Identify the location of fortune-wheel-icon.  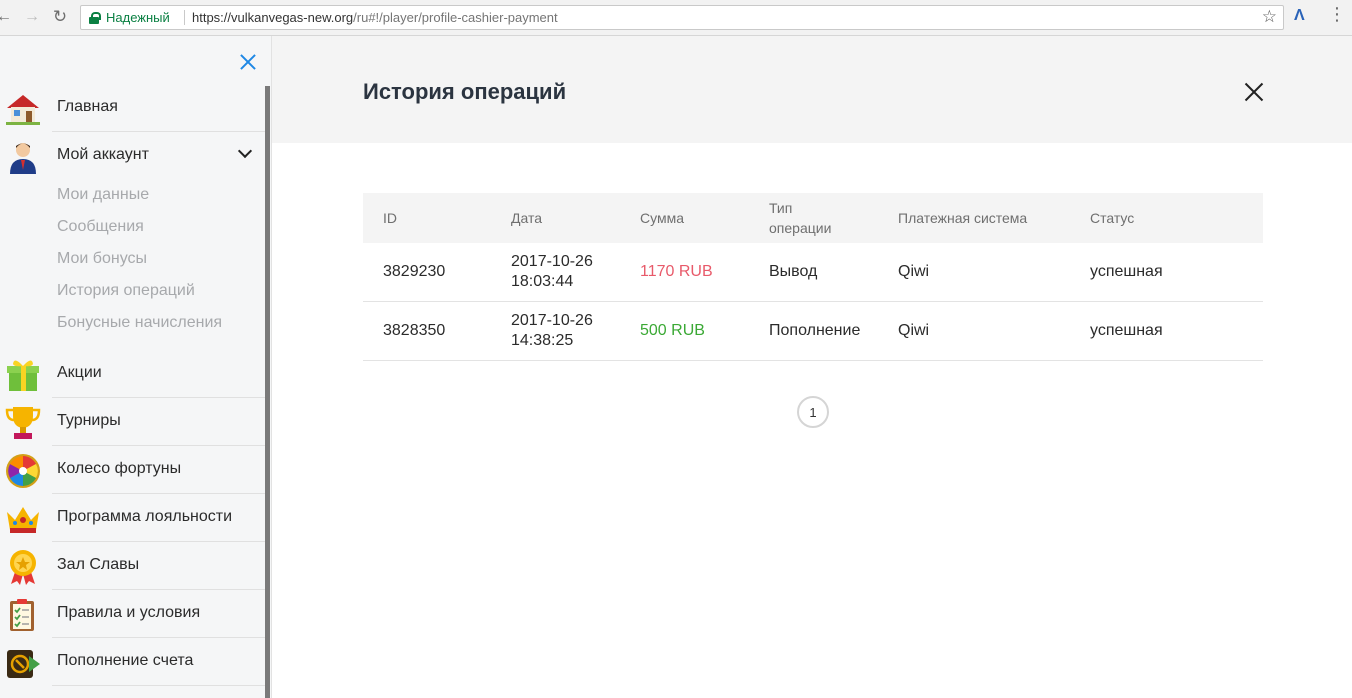
(23, 471).